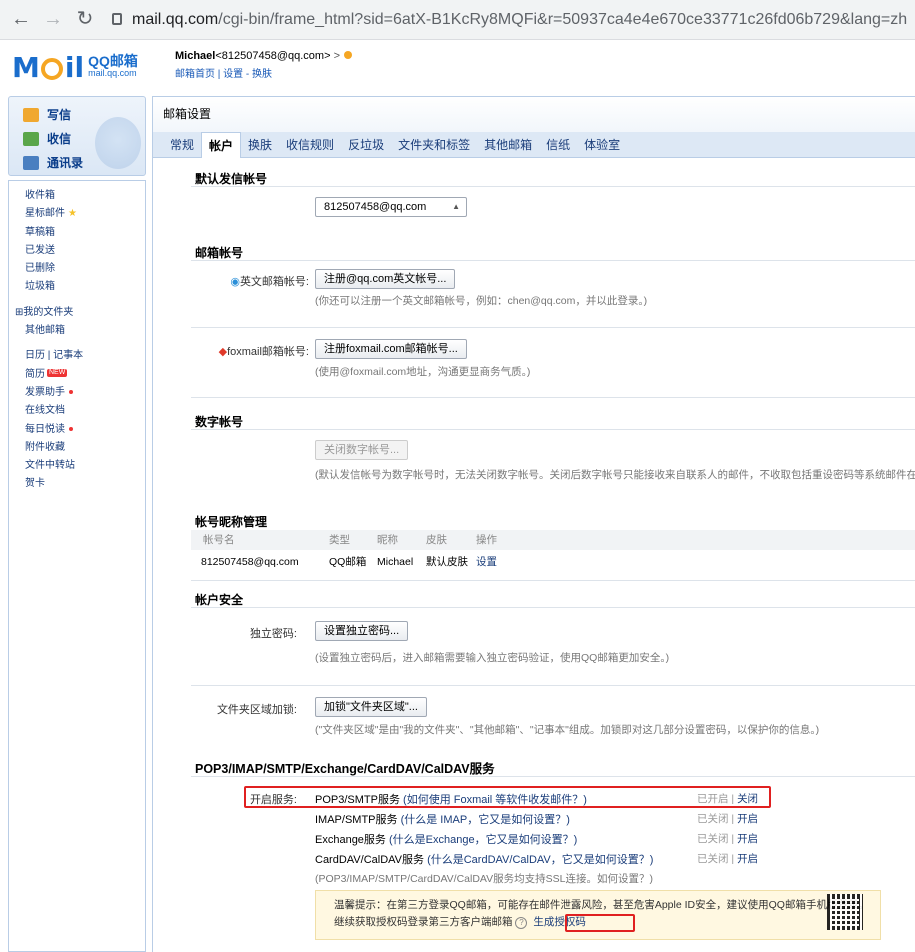  I want to click on sidebar-item-resume: 简历 NEW, so click(77, 375).